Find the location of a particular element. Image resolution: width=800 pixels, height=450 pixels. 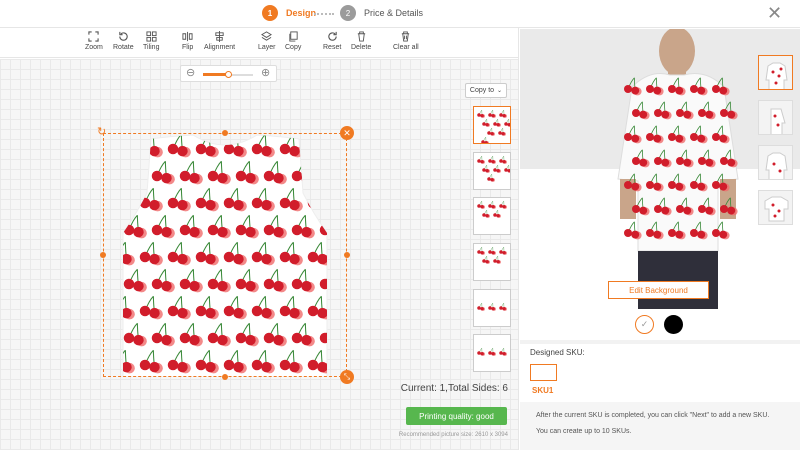

tiling-icon is located at coordinates (151, 36).